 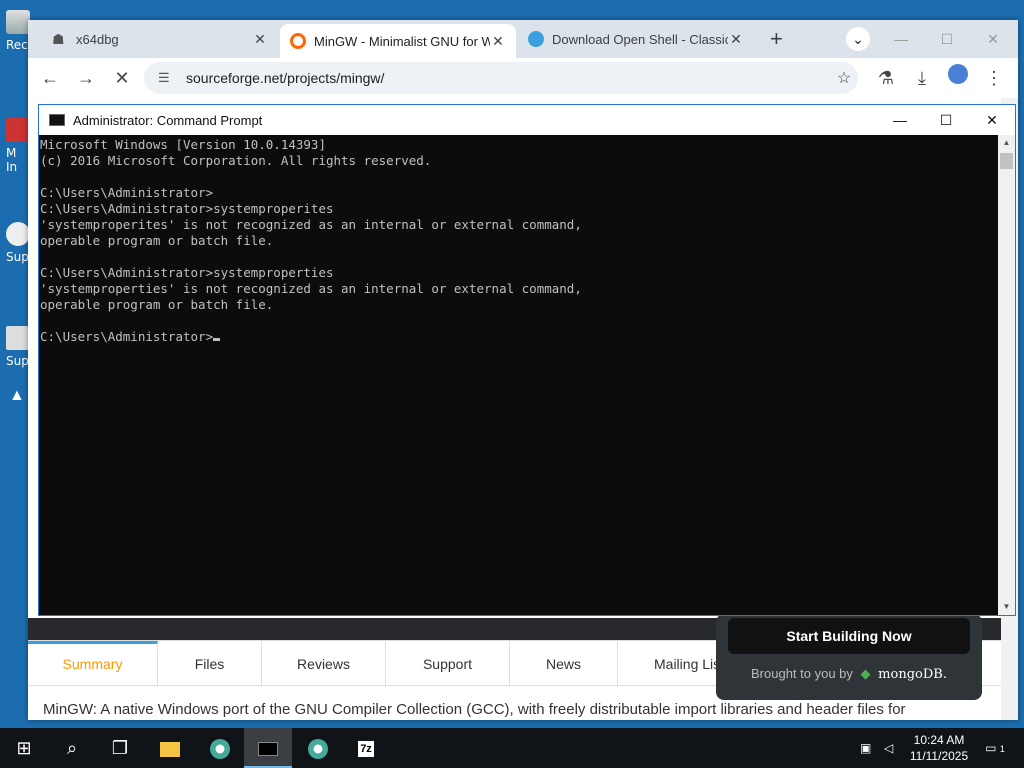 I want to click on recycle-bin-icon, so click(x=18, y=22).